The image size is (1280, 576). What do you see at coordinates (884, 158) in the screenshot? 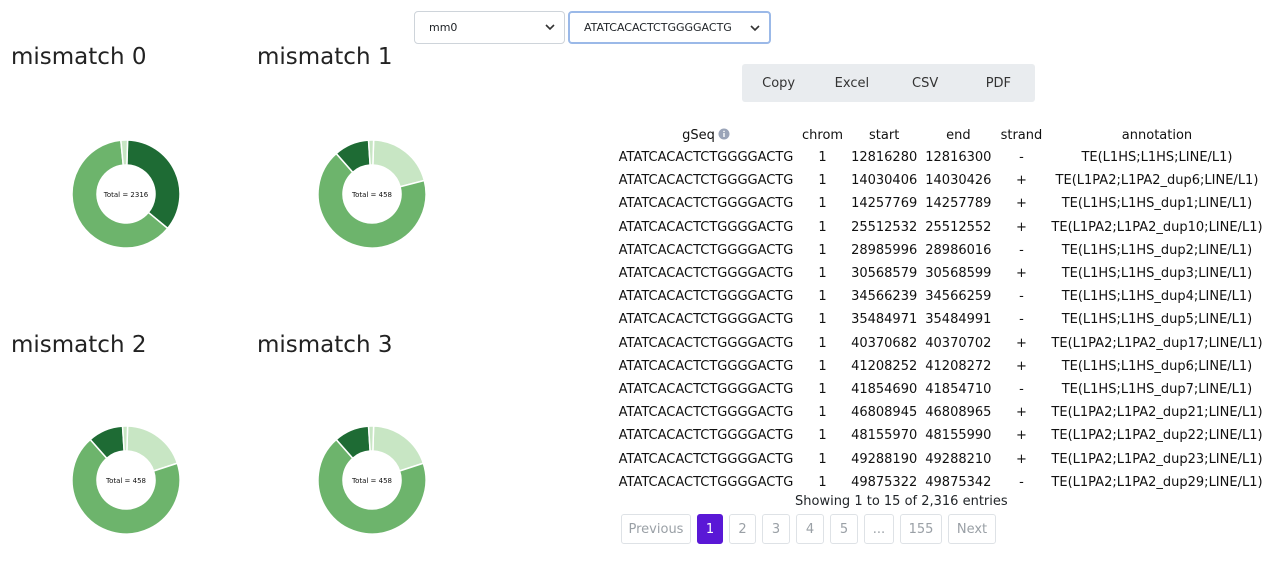
I see `cell-start: 12816280` at bounding box center [884, 158].